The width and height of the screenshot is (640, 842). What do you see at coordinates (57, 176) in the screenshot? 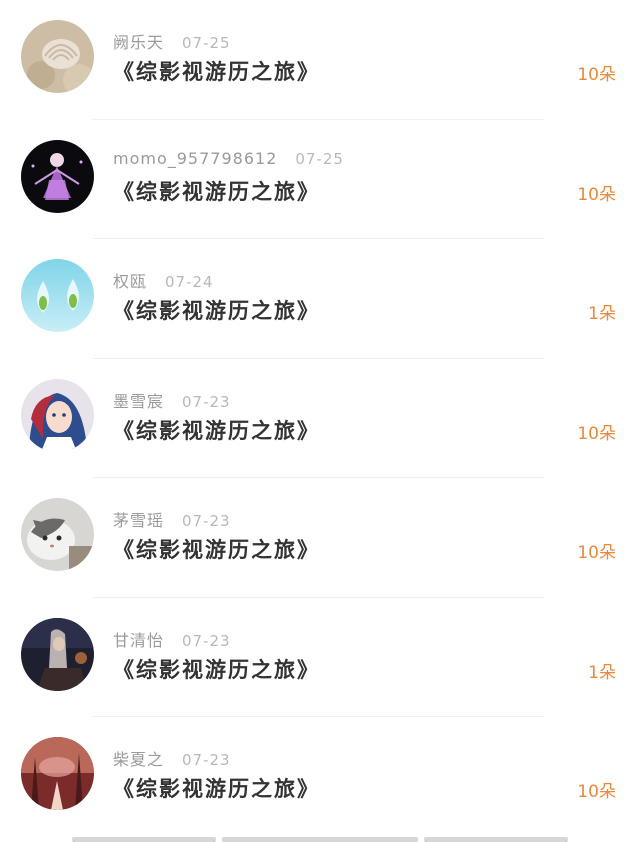
I see `purple-fairy-avatar-icon` at bounding box center [57, 176].